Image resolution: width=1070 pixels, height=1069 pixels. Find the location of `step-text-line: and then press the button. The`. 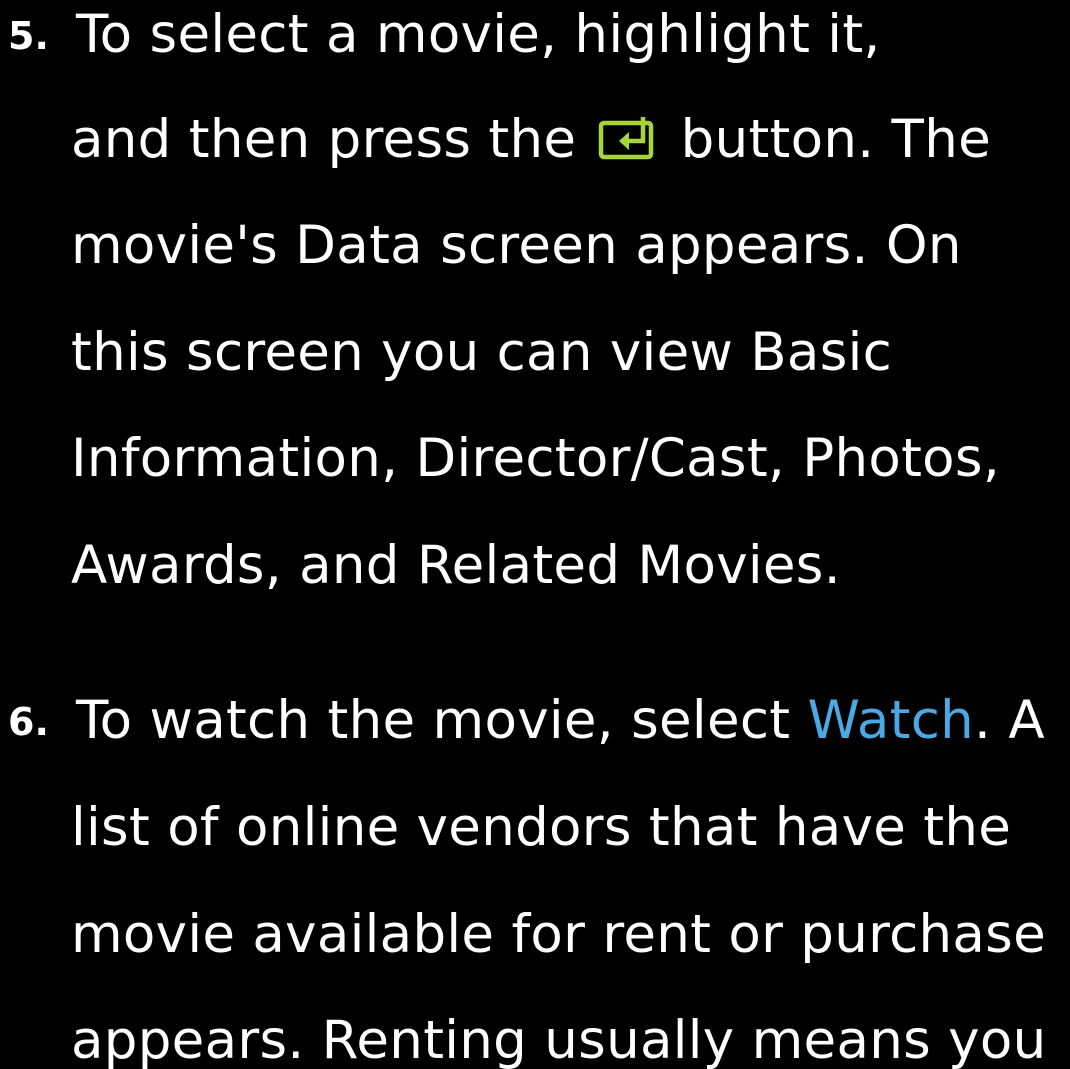

step-text-line: and then press the button. The is located at coordinates (531, 140).